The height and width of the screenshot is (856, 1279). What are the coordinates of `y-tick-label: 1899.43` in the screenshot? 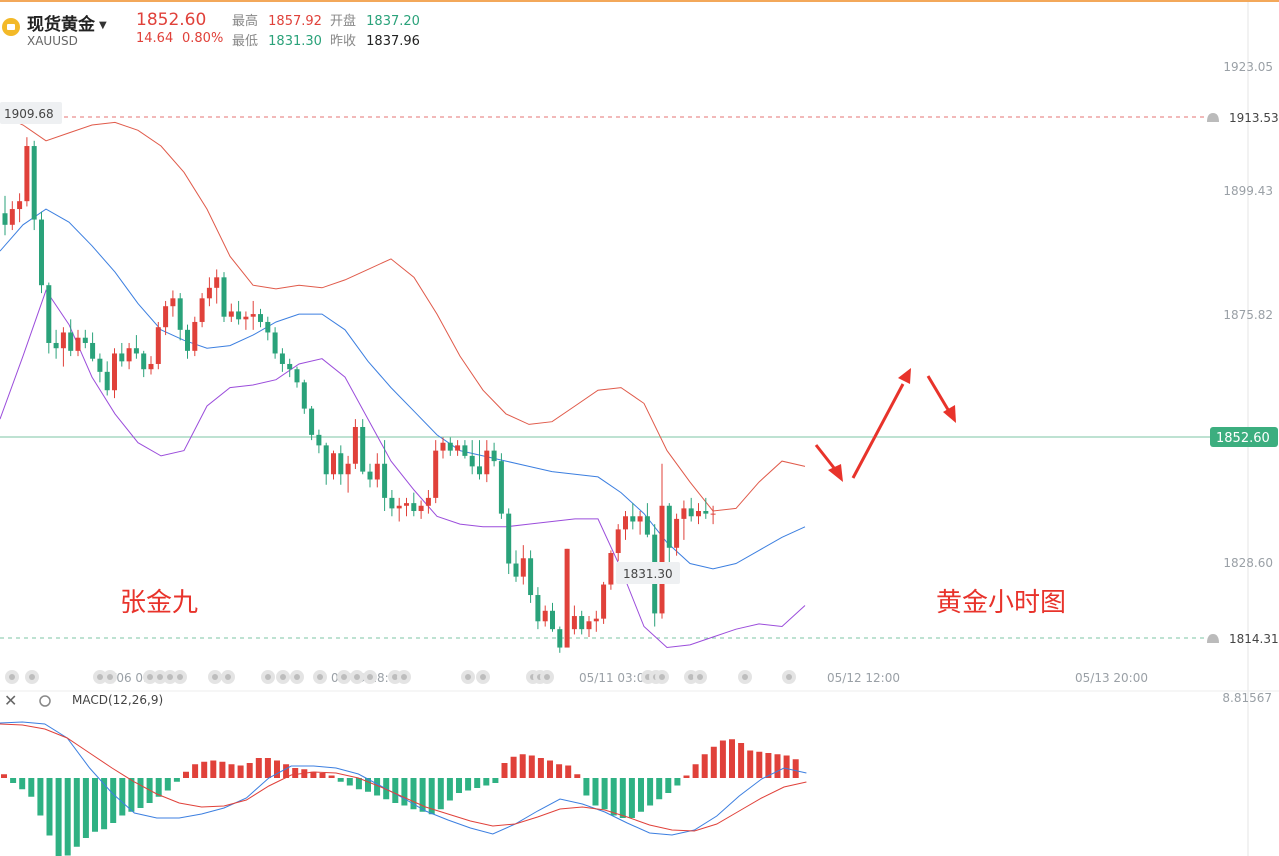 It's located at (1248, 191).